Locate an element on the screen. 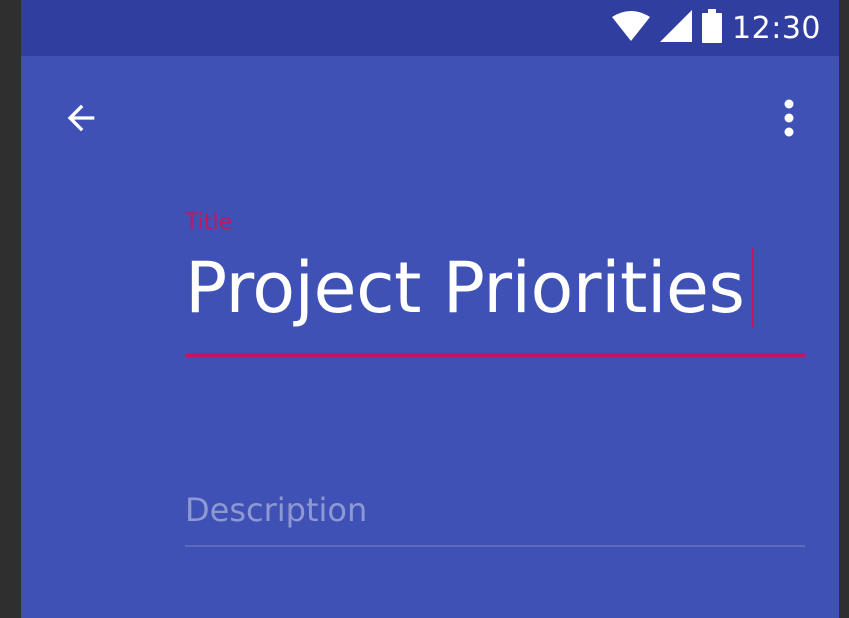 The width and height of the screenshot is (849, 618). title-field: Title Project Priorities is located at coordinates (495, 270).